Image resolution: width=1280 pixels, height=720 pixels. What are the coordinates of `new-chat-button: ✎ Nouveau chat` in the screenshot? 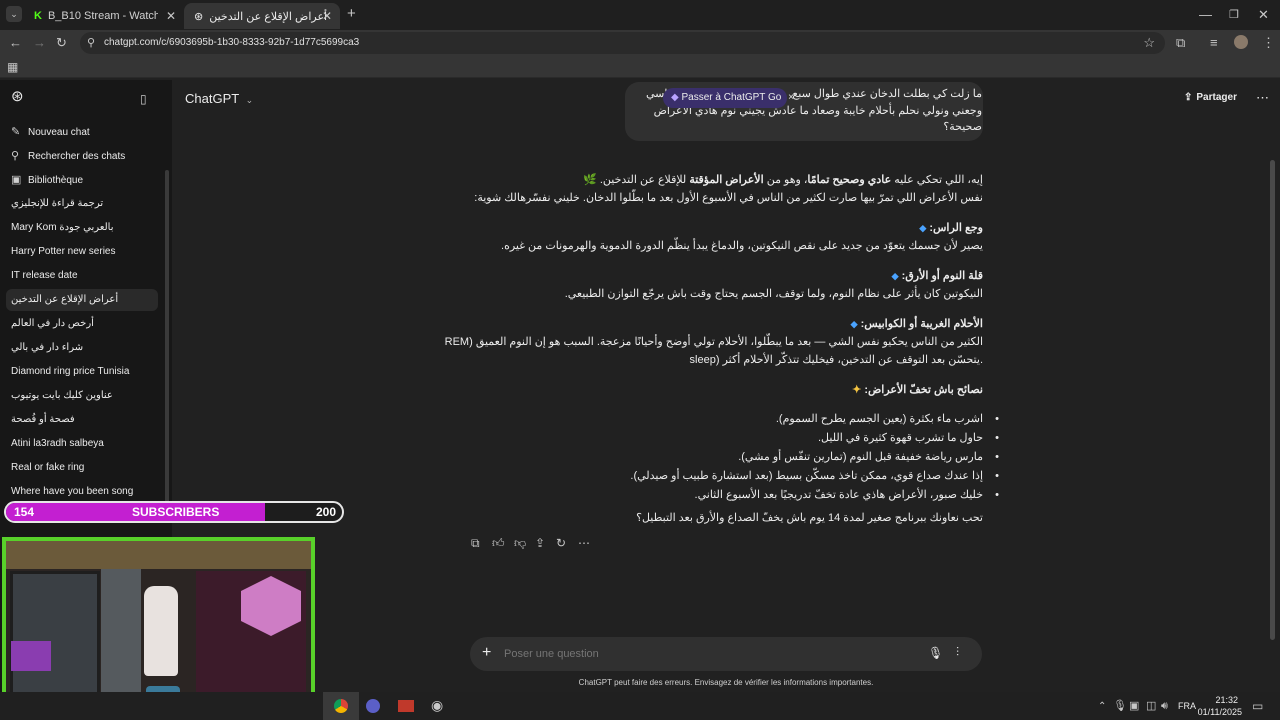 It's located at (82, 132).